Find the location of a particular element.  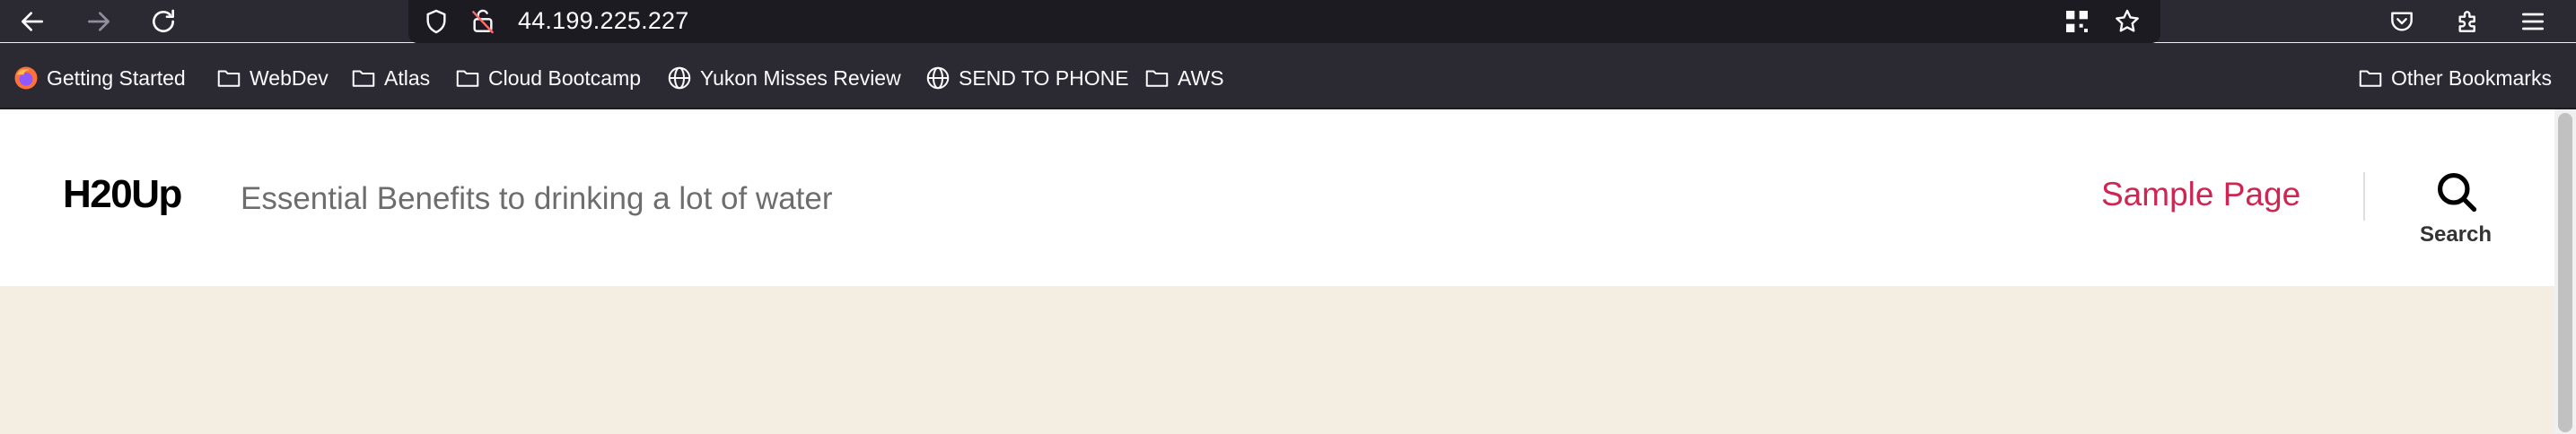

puzzle-extensions-icon is located at coordinates (2466, 21).